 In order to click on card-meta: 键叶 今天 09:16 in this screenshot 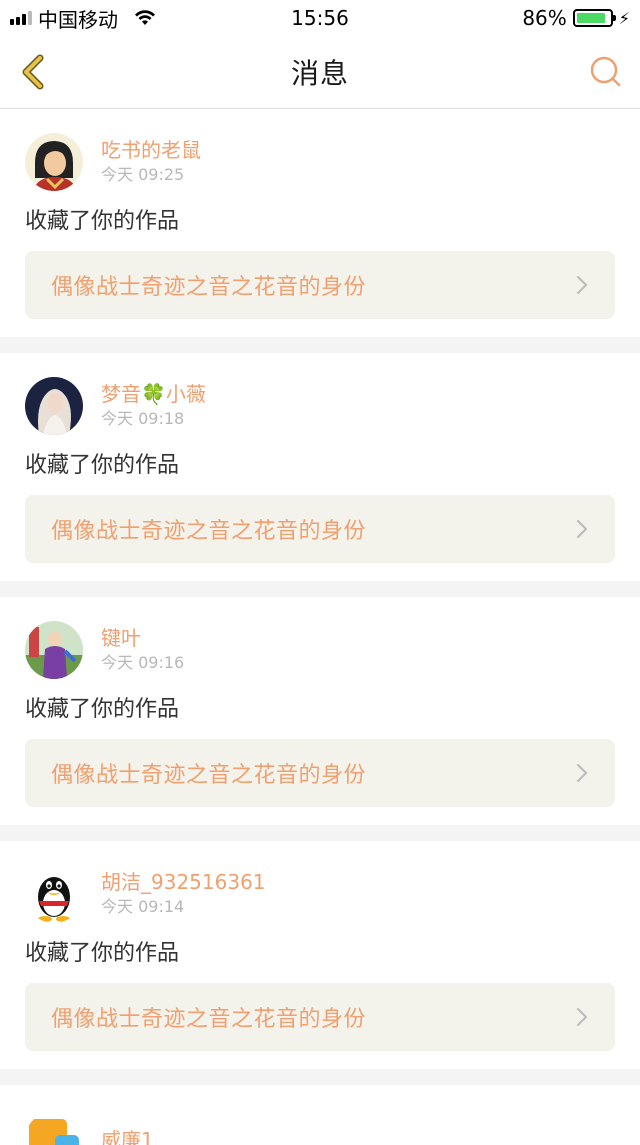, I will do `click(142, 650)`.